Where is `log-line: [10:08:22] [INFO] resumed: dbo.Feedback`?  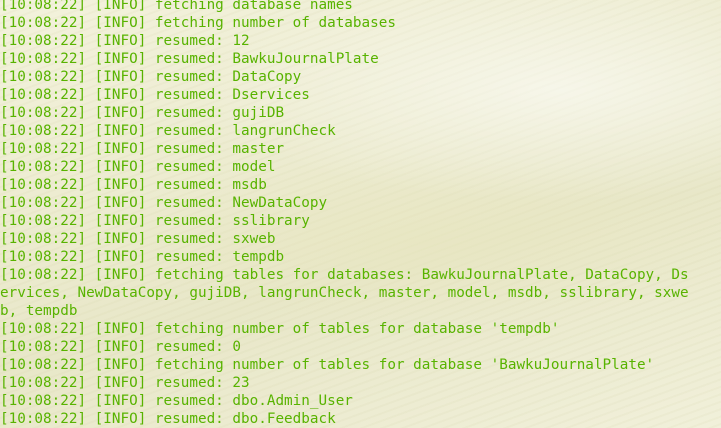 log-line: [10:08:22] [INFO] resumed: dbo.Feedback is located at coordinates (168, 419).